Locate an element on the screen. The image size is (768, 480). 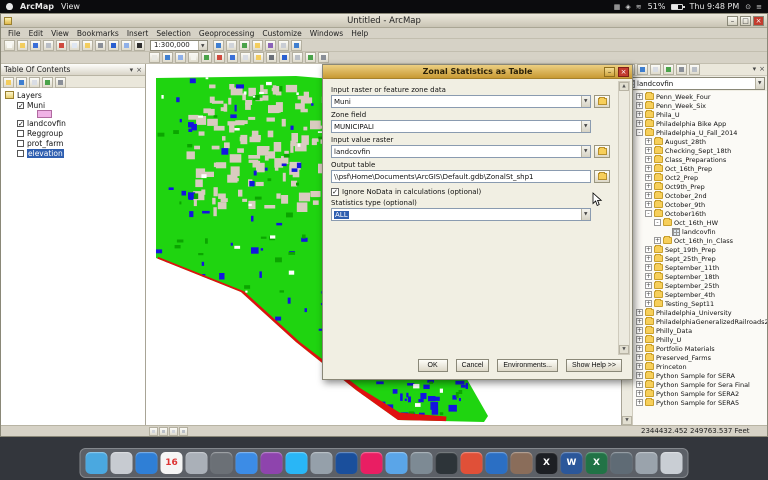
catalog-tree-item: Python Sample for SERA2 is located at coordinates (700, 393).